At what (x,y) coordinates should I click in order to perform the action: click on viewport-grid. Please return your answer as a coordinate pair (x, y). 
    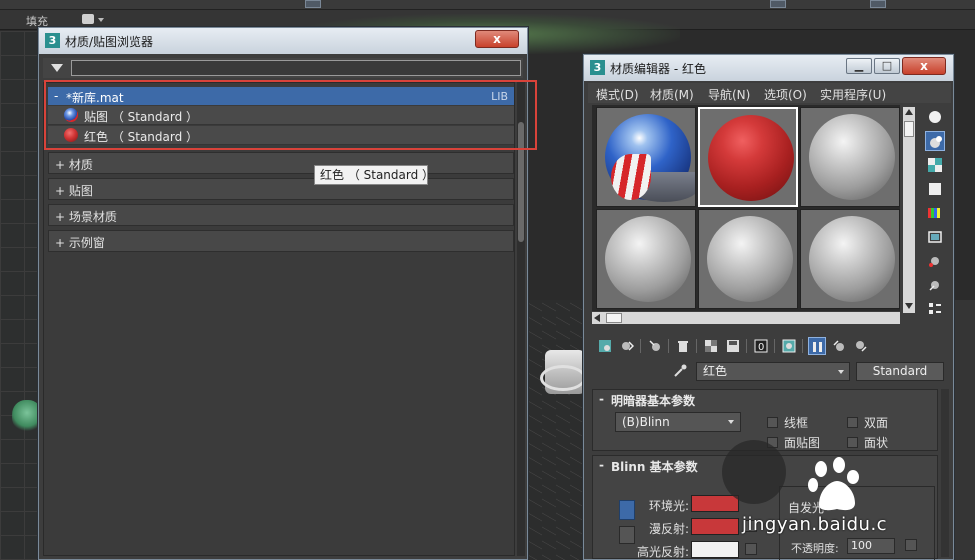
    Looking at the image, I should click on (557, 430).